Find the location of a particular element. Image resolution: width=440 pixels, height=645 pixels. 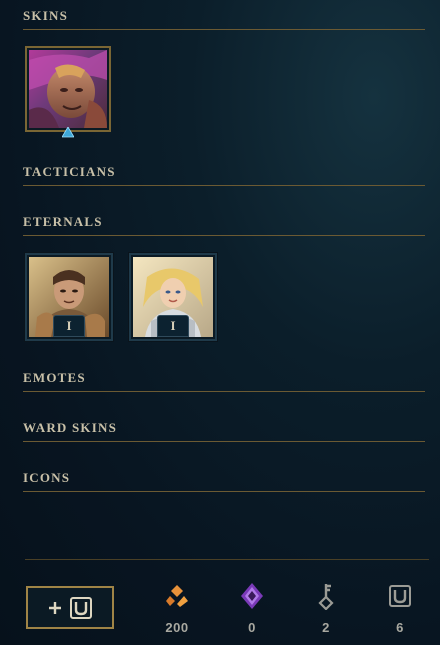

tacticians-section-header: TACTICIANS is located at coordinates (224, 175).